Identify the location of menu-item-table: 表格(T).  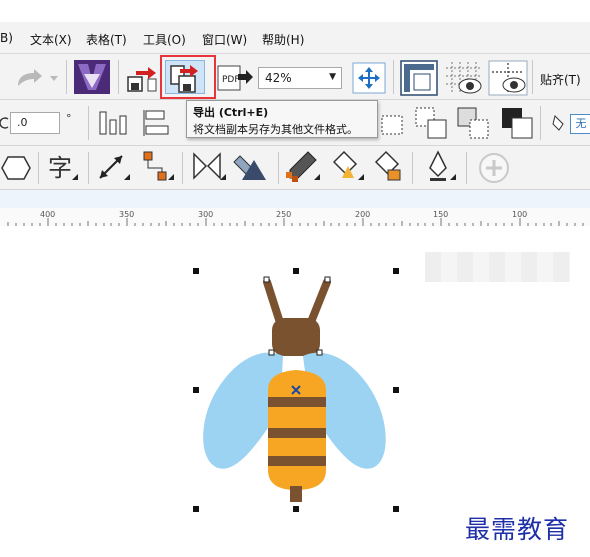
(106, 39).